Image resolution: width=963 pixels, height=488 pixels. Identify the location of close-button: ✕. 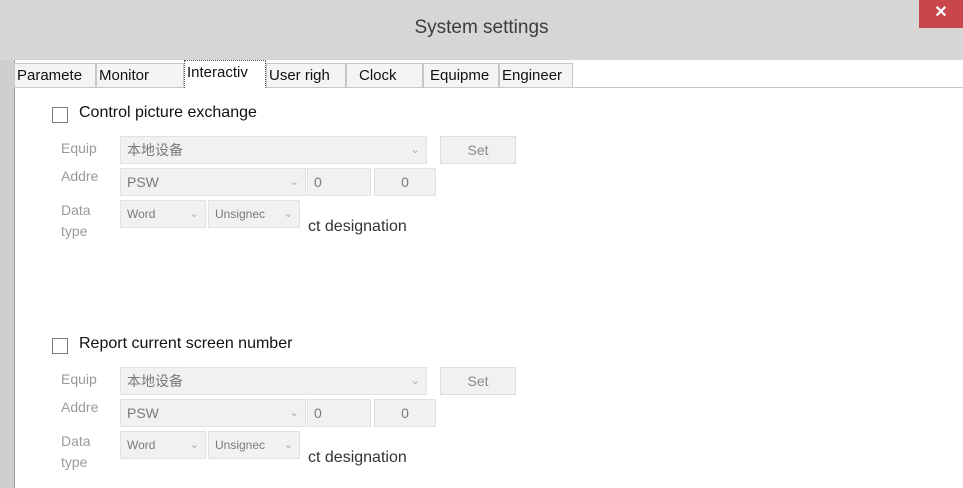
(941, 14).